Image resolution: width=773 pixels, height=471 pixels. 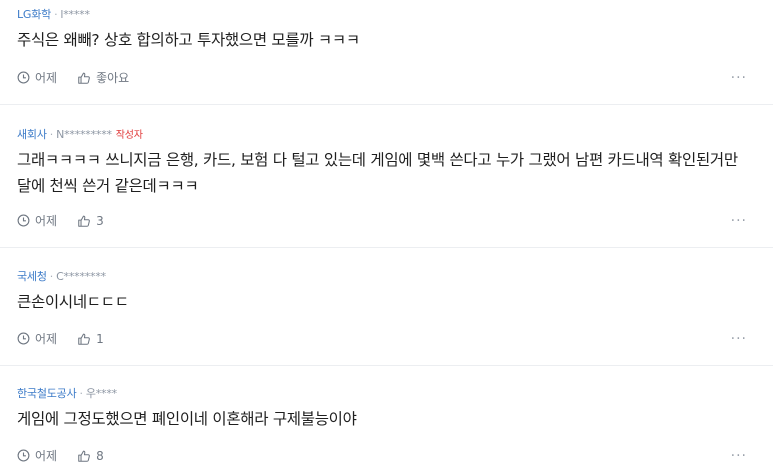 What do you see at coordinates (70, 338) in the screenshot?
I see `comment-actions: 어제 1` at bounding box center [70, 338].